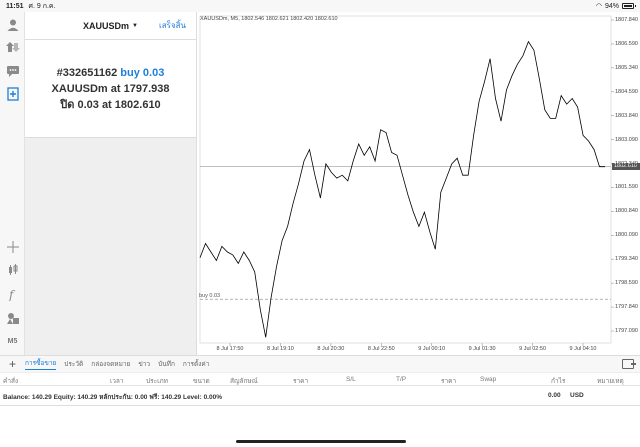  I want to click on y-tick-label: 1798.590, so click(626, 283).